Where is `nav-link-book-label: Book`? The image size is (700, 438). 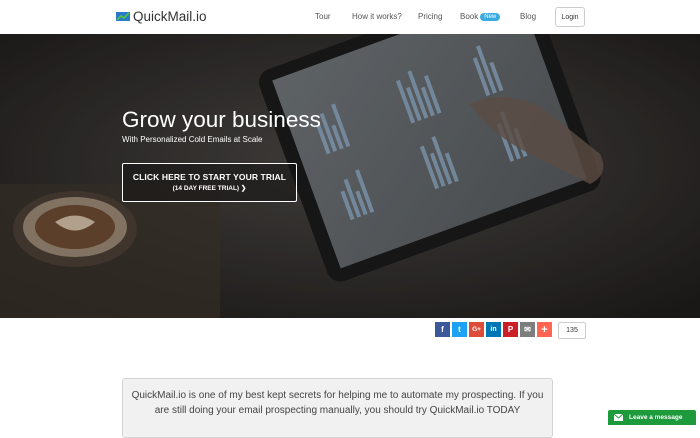 nav-link-book-label: Book is located at coordinates (469, 16).